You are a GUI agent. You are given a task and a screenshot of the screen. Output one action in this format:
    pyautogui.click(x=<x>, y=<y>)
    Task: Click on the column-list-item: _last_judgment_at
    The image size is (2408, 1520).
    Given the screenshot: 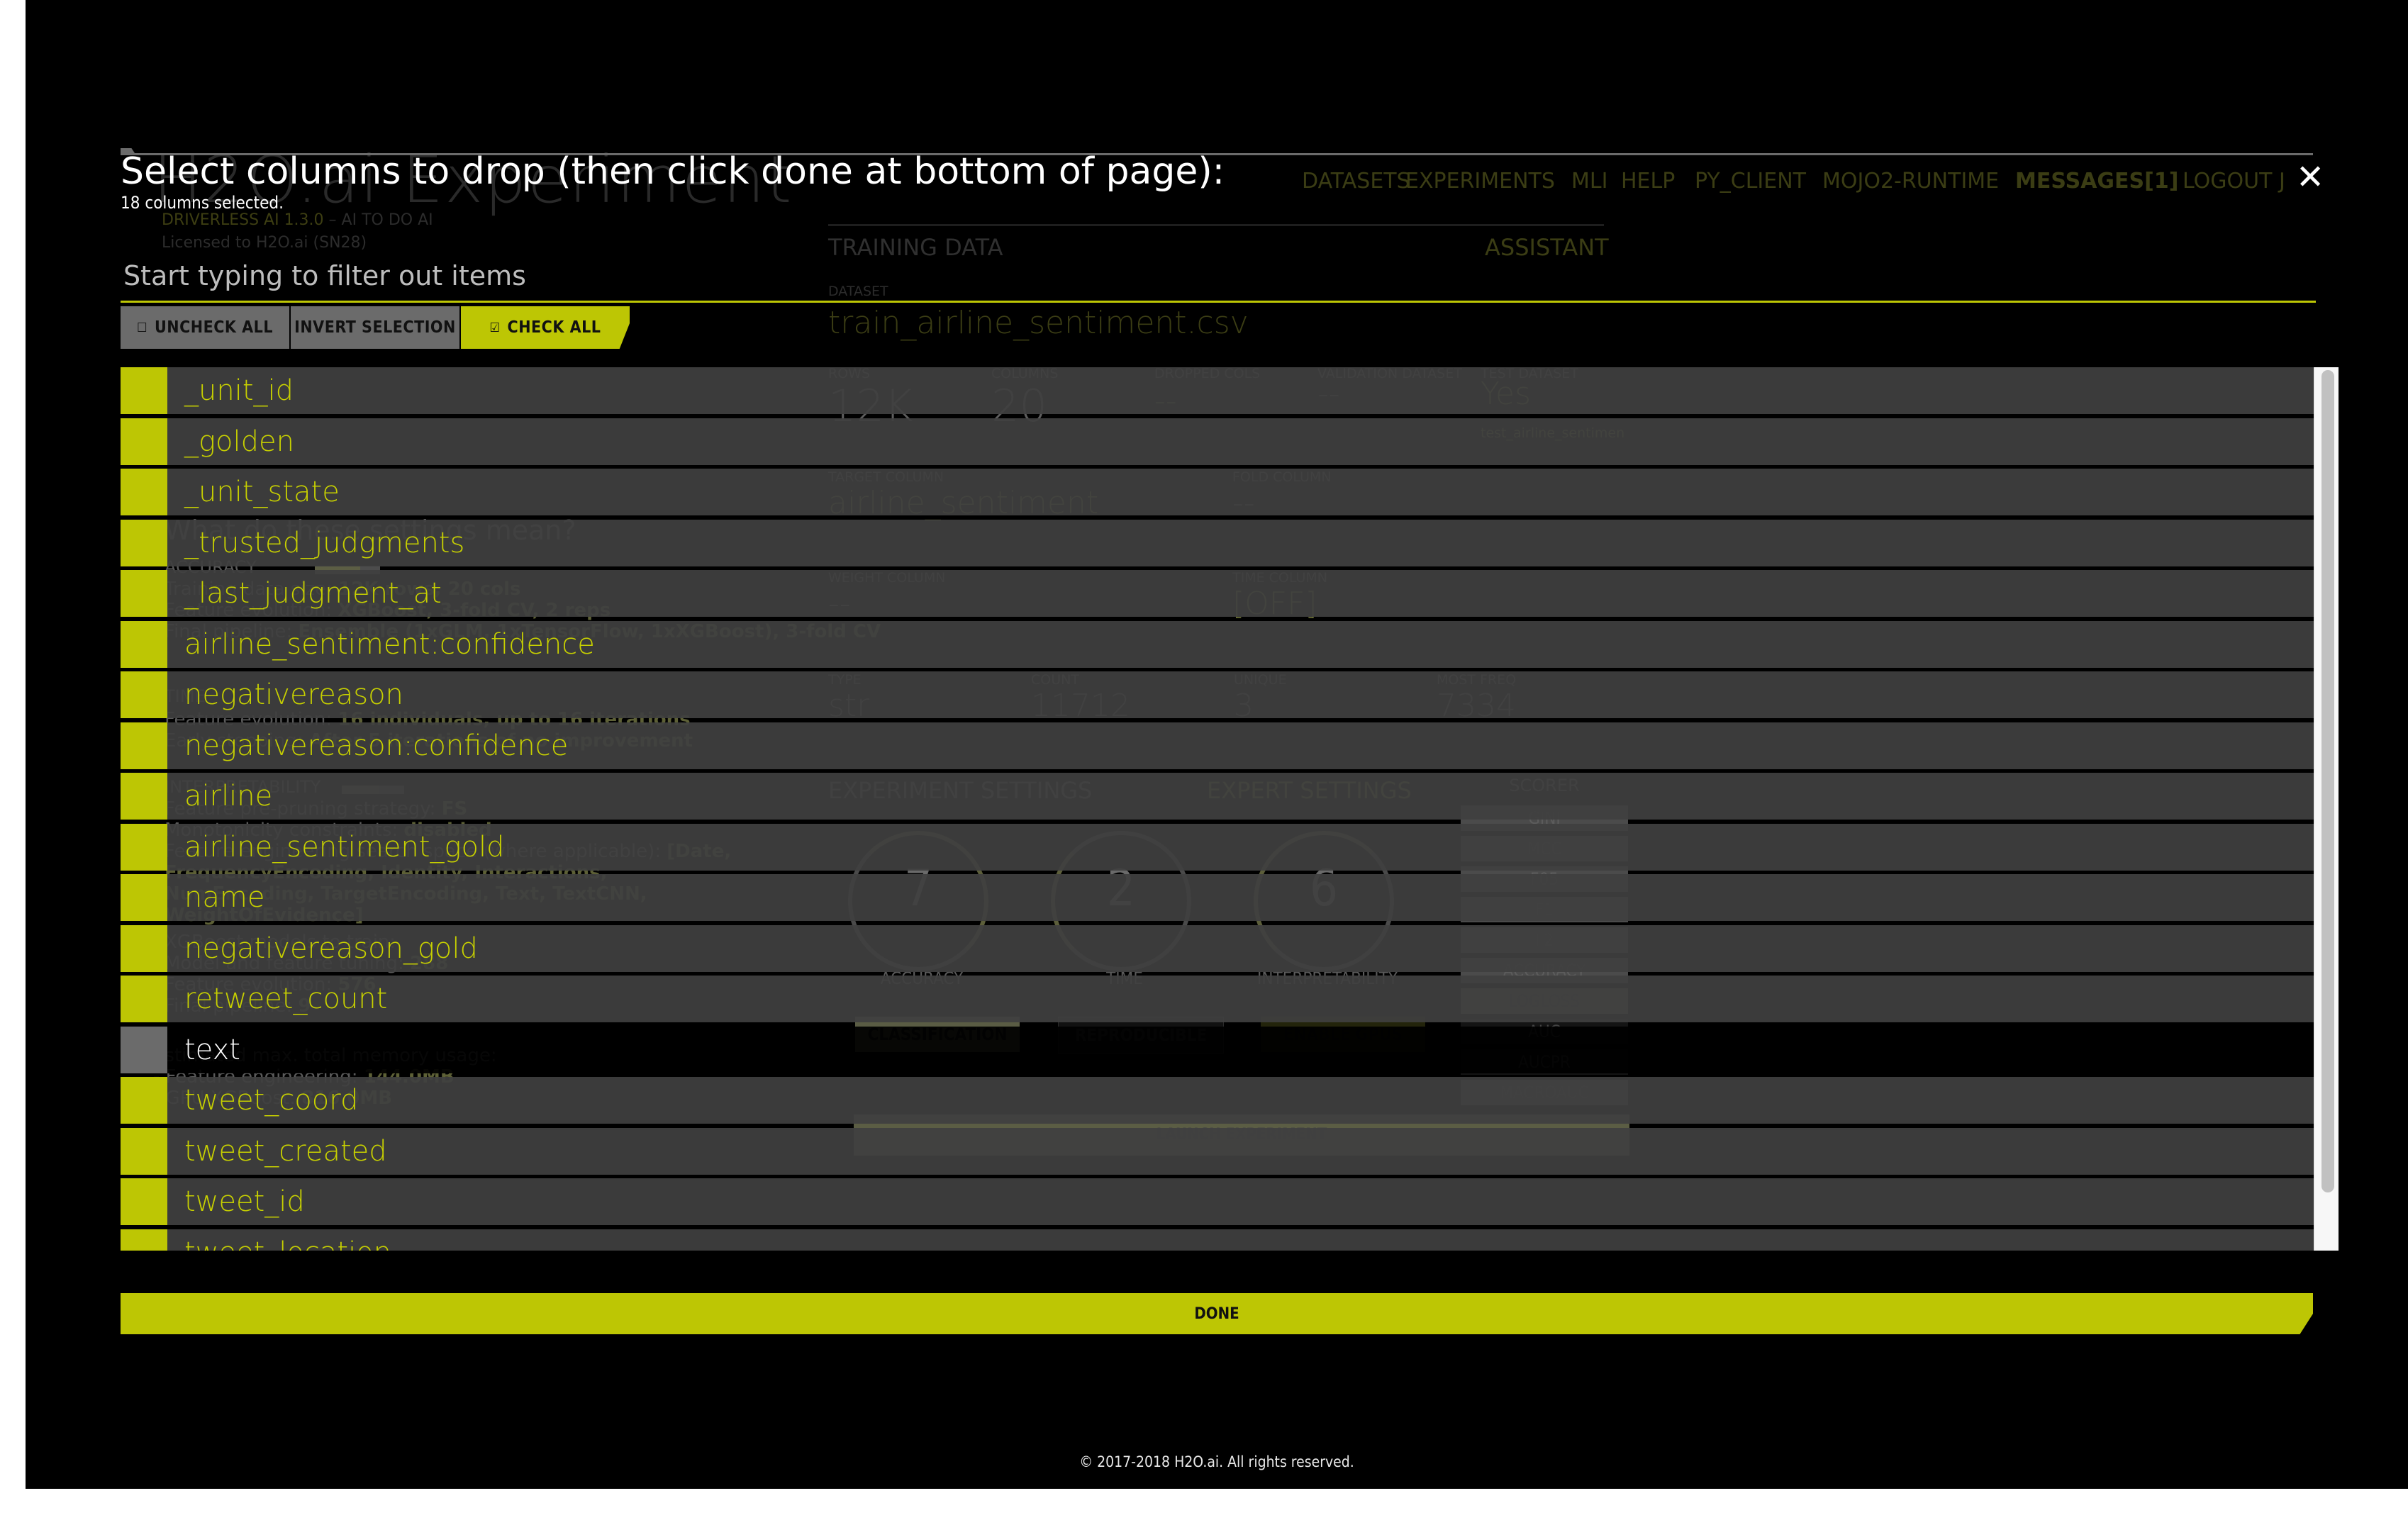 What is the action you would take?
    pyautogui.click(x=1217, y=593)
    